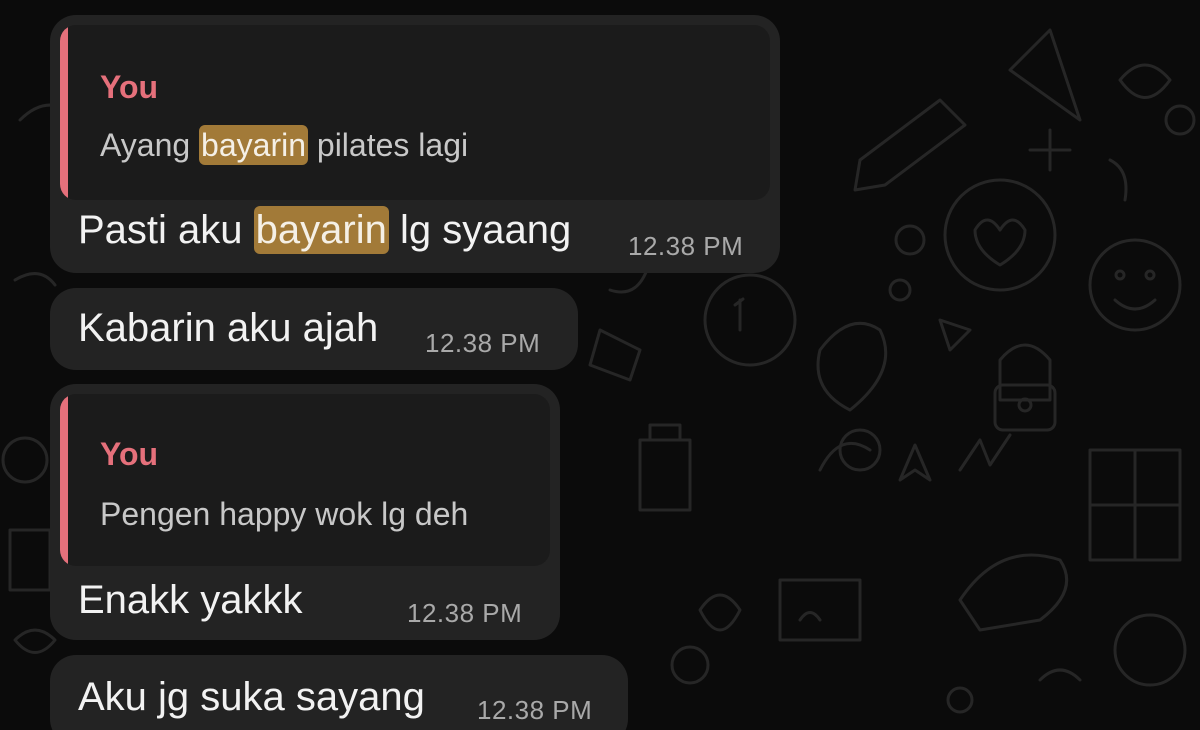 The image size is (1200, 730). What do you see at coordinates (415, 112) in the screenshot?
I see `quoted-reply: You Ayang bayarin pilates lagi` at bounding box center [415, 112].